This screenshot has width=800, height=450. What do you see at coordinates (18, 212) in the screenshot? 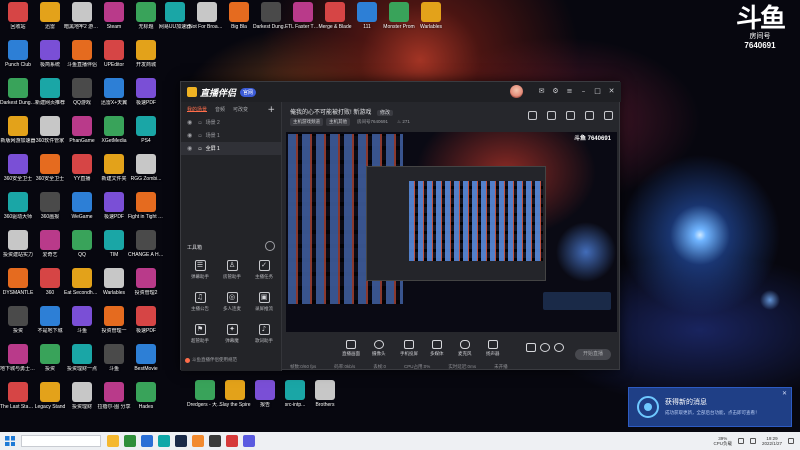
I see `desktop-icon: 360驱动大师` at bounding box center [18, 212].